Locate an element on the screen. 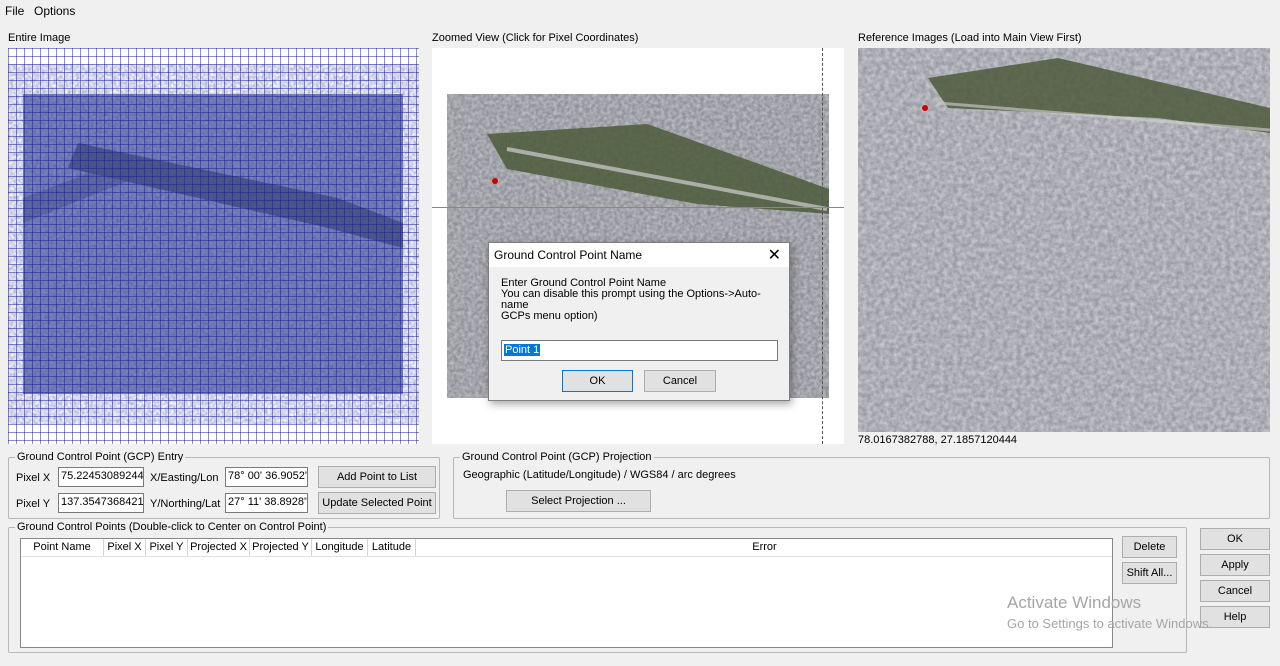 The height and width of the screenshot is (666, 1280). dialog-message-line3: GCPs menu option) is located at coordinates (549, 316).